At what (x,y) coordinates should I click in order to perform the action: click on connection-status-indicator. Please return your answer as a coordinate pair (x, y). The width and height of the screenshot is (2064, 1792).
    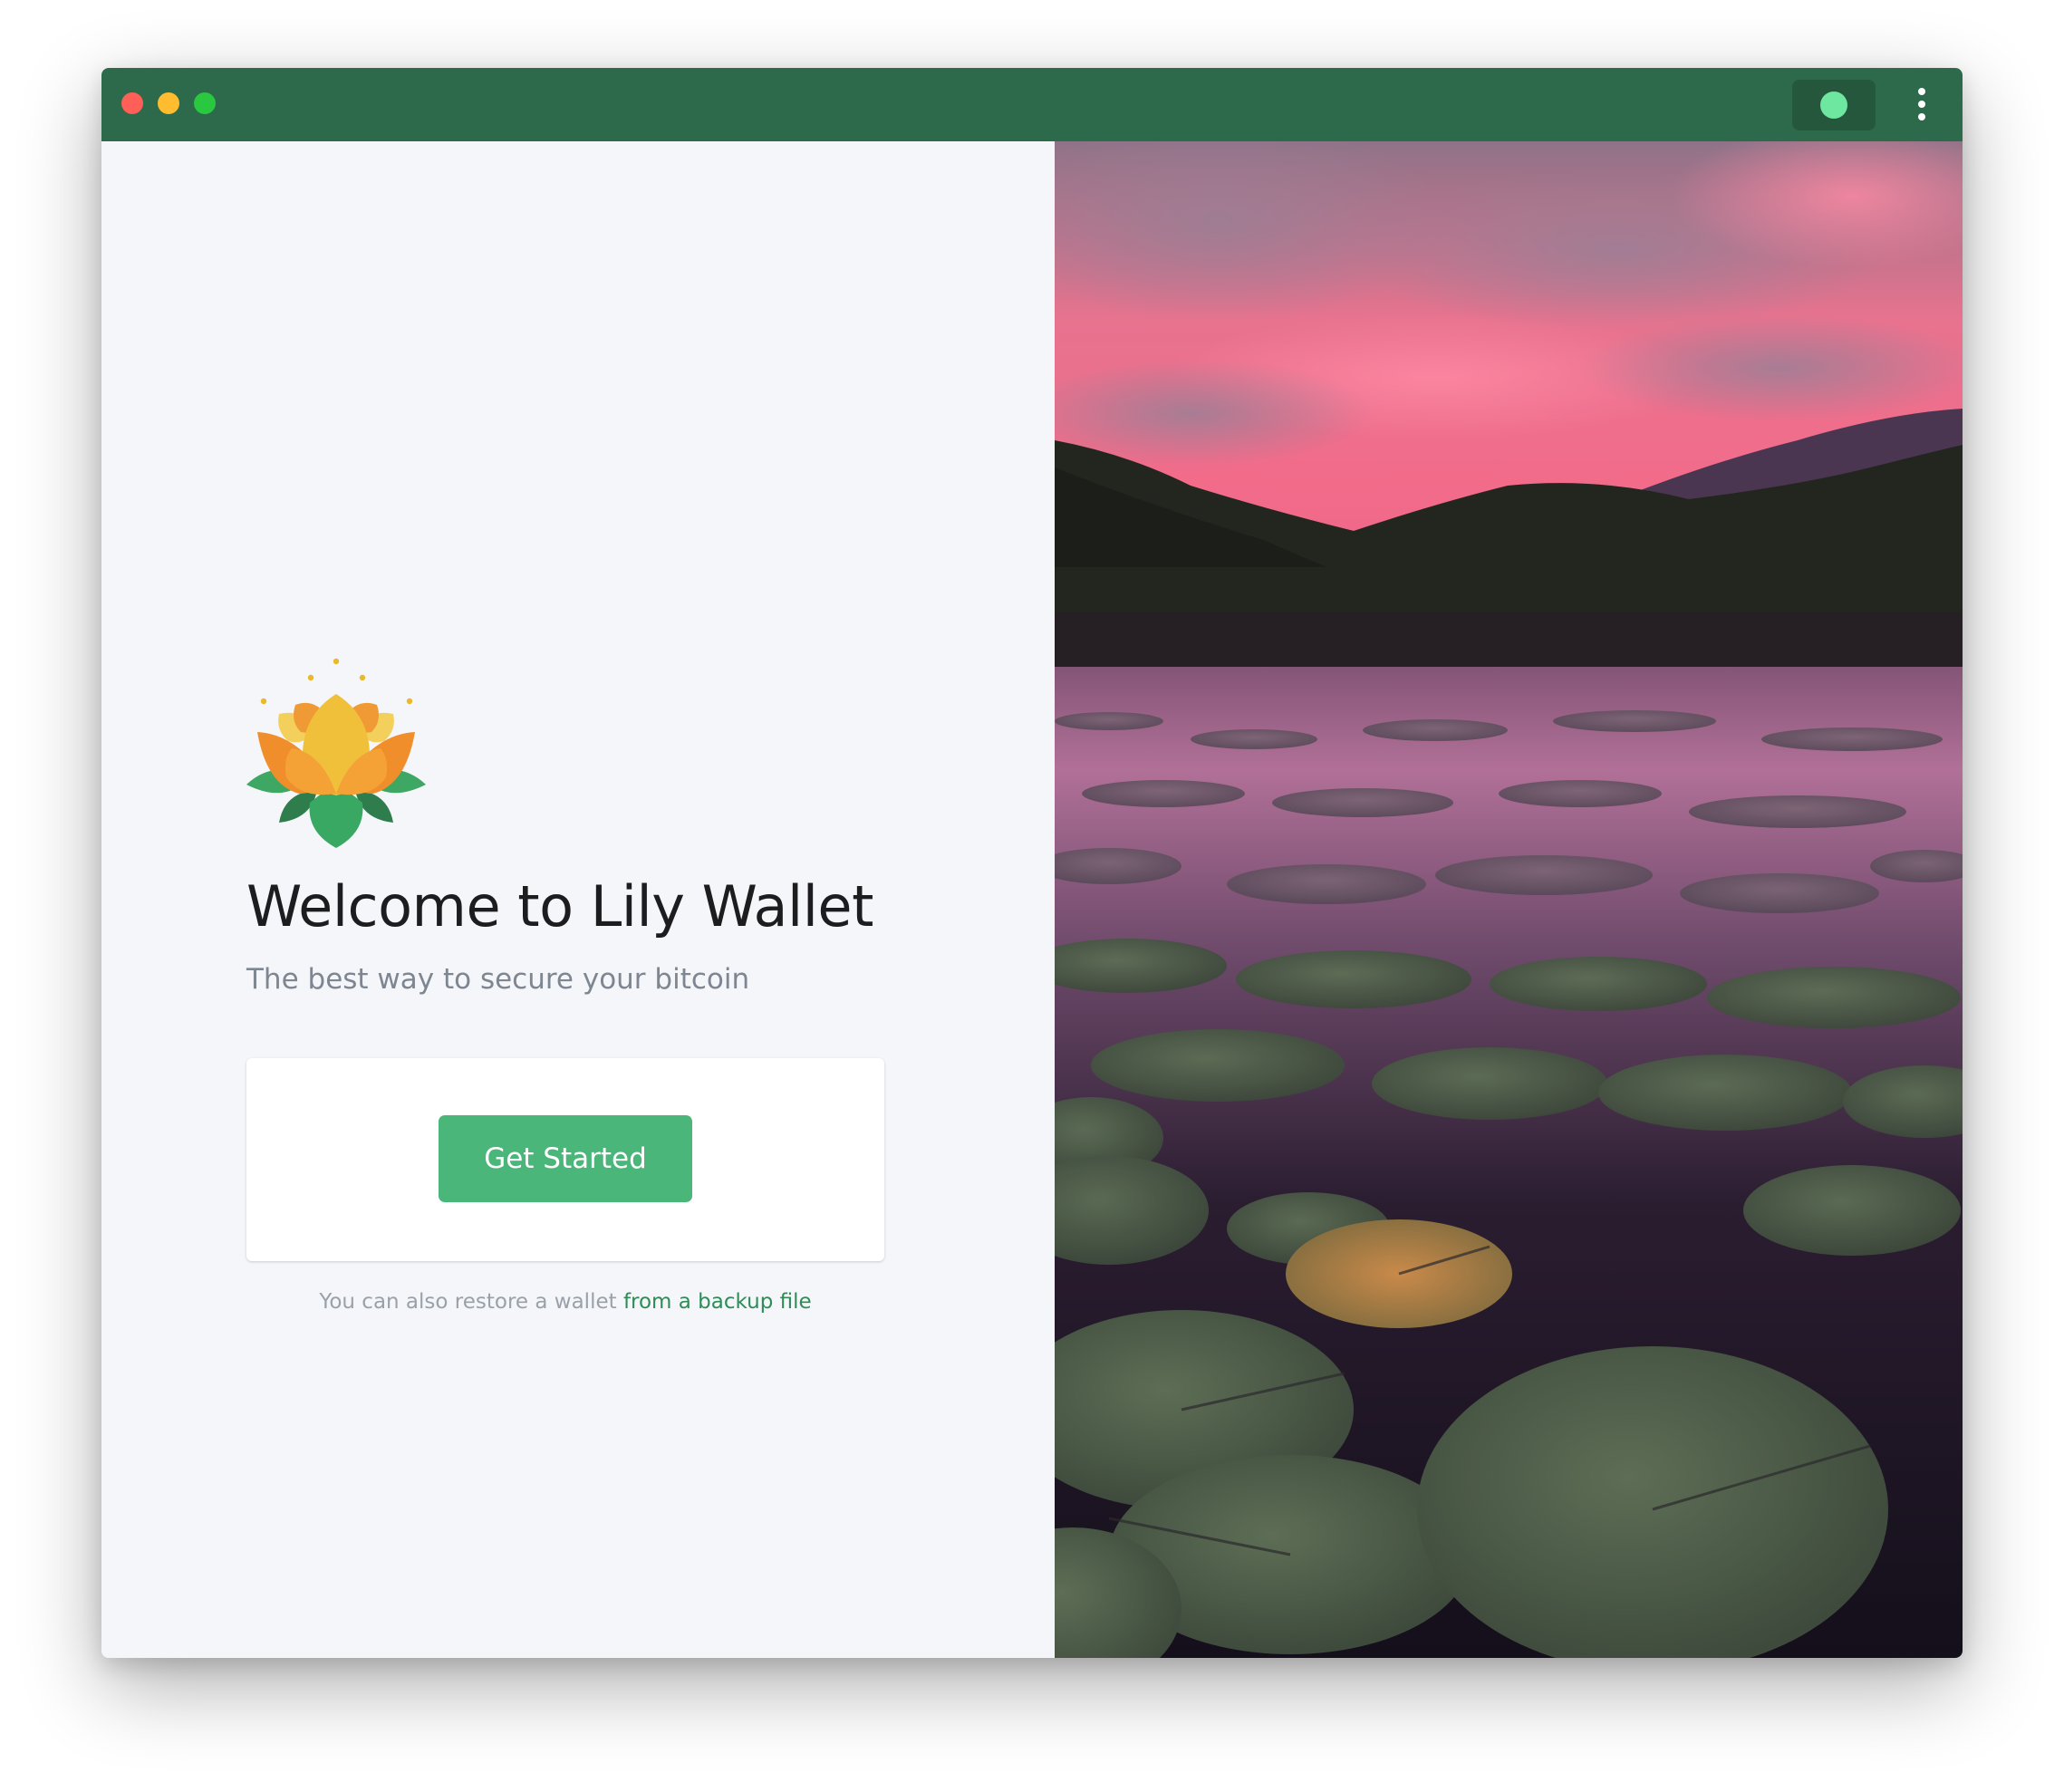
    Looking at the image, I should click on (1834, 105).